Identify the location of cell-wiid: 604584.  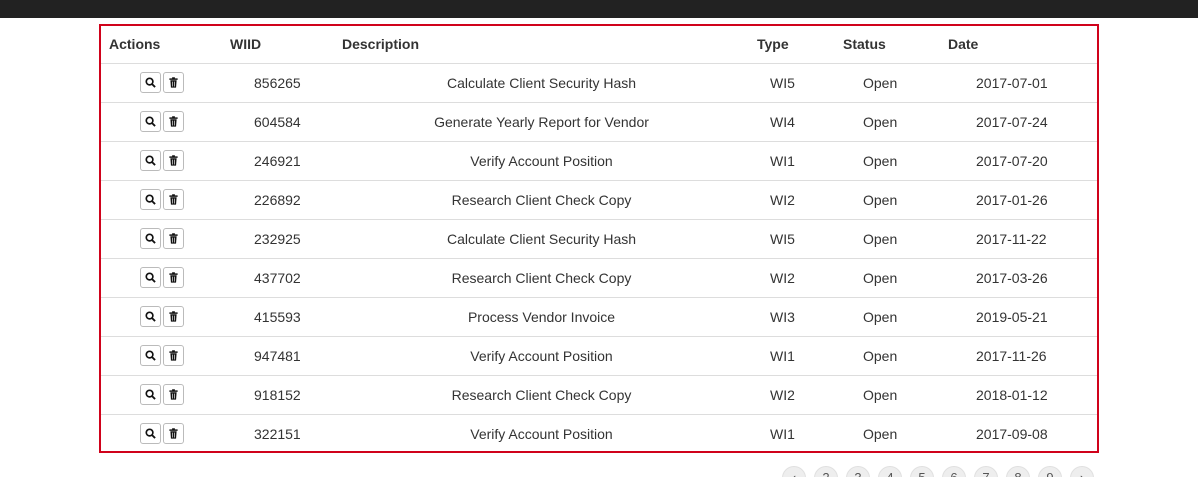
(278, 121).